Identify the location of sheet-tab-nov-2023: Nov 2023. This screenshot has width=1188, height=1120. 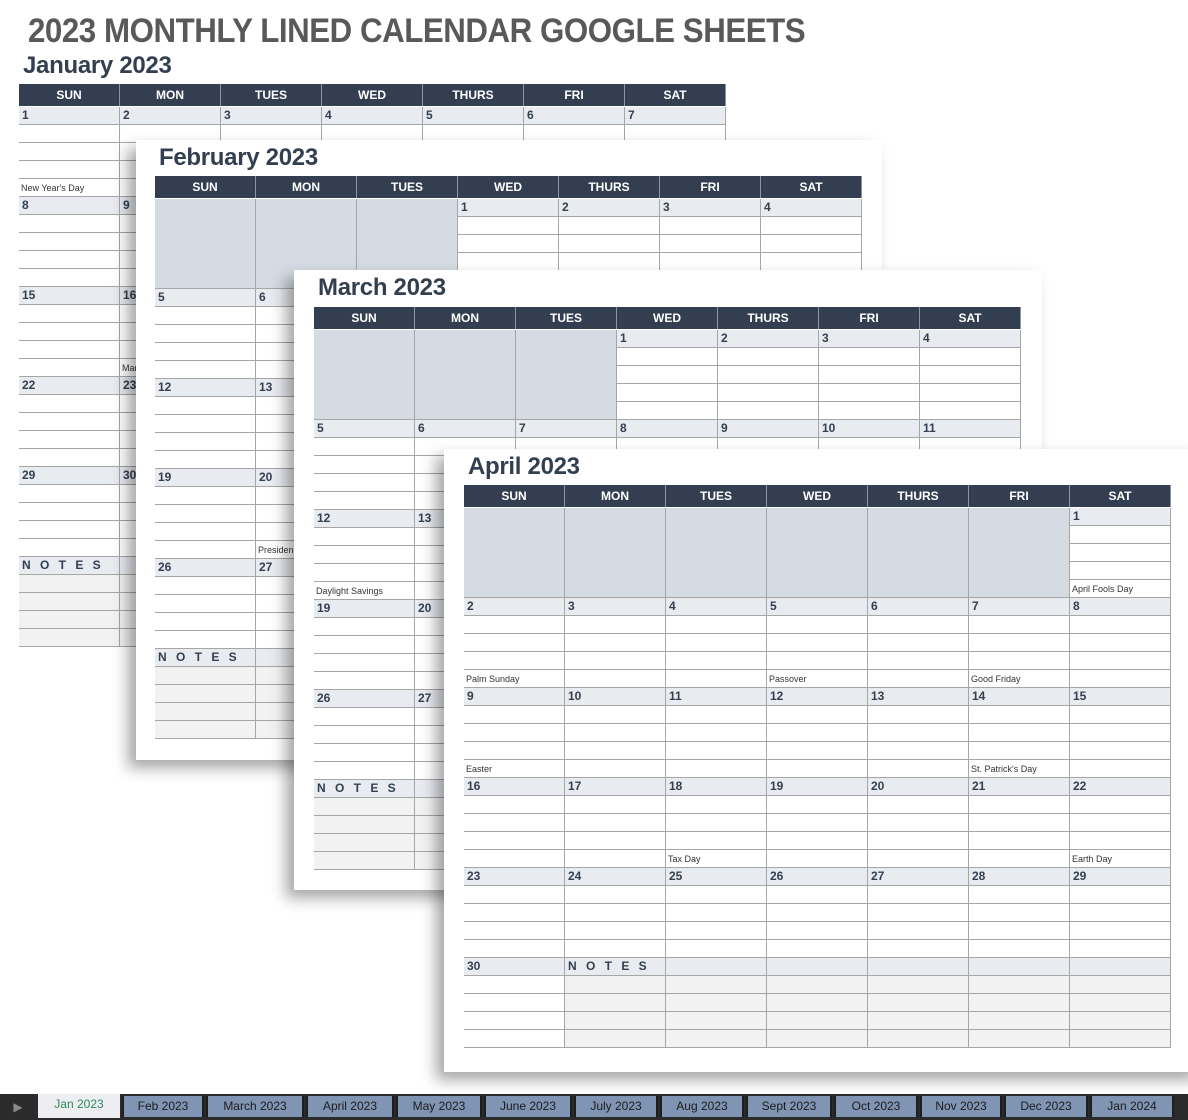
(961, 1106).